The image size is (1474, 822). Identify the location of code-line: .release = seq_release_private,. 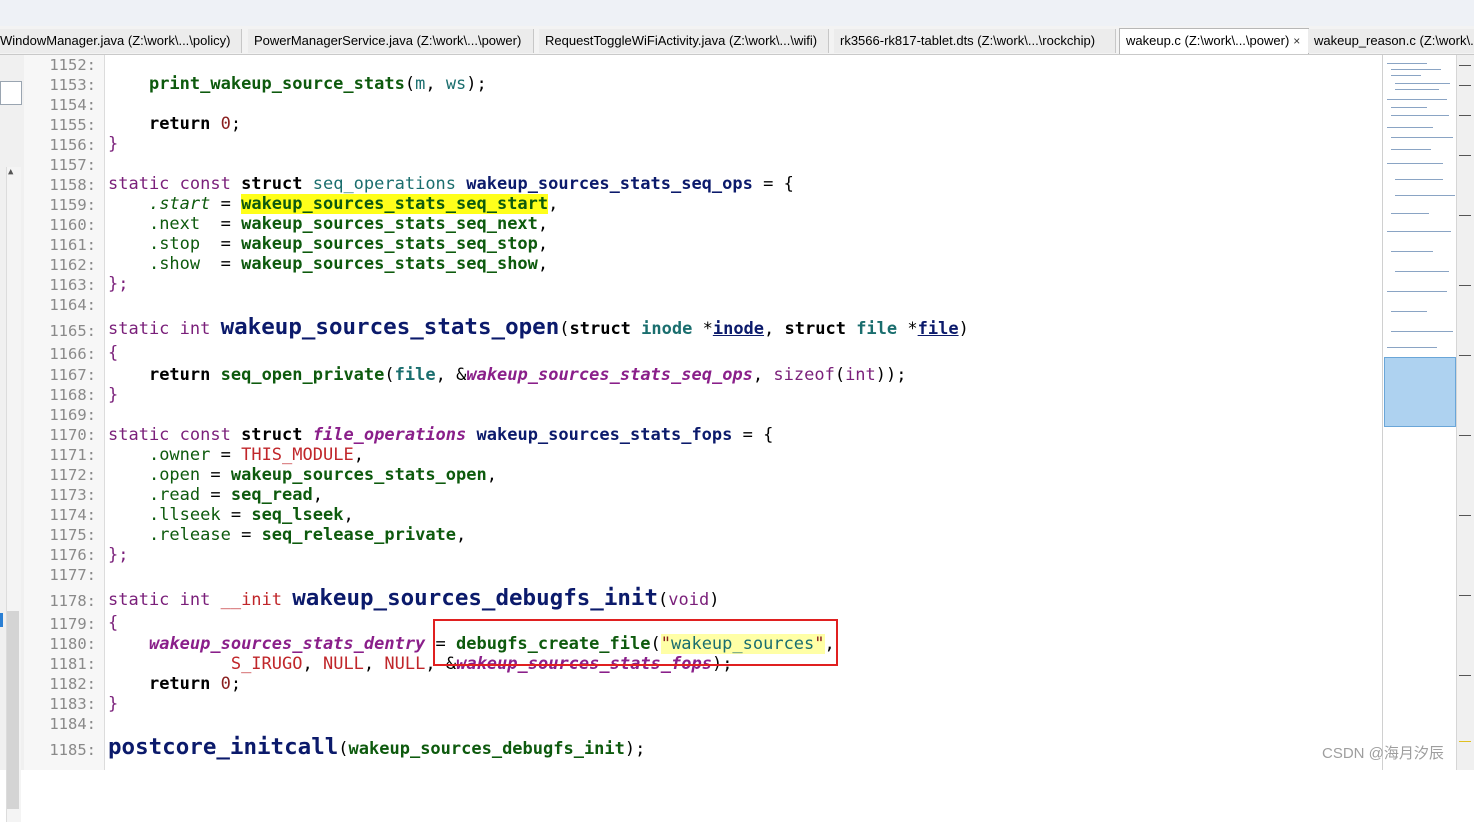
(307, 535).